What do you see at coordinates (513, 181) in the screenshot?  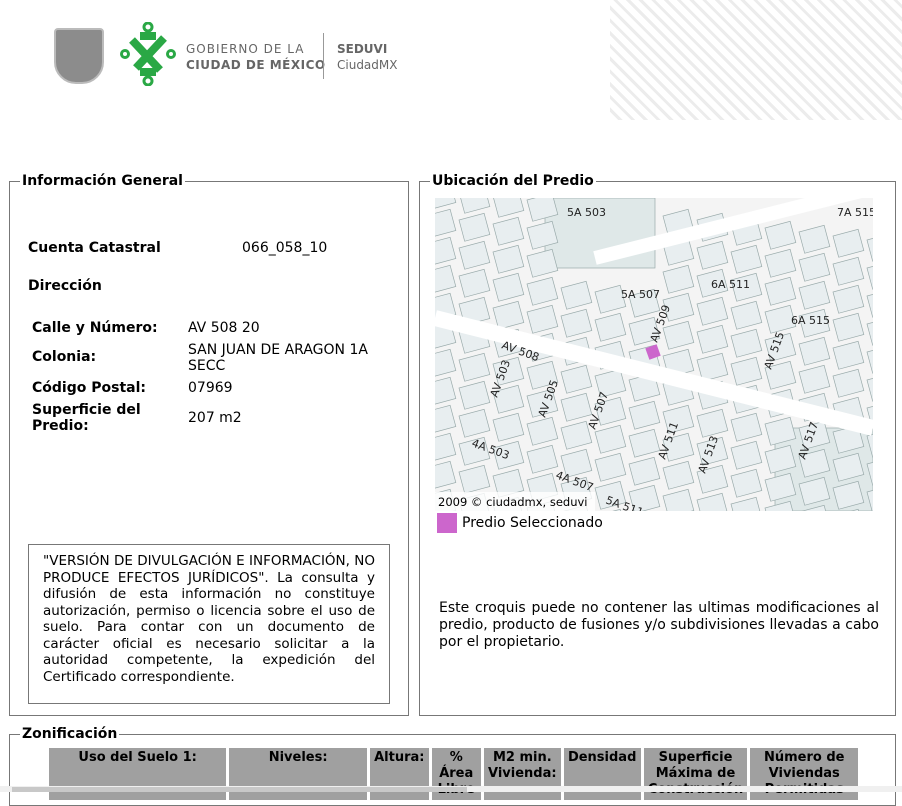 I see `section-title: Ubicación del Predio` at bounding box center [513, 181].